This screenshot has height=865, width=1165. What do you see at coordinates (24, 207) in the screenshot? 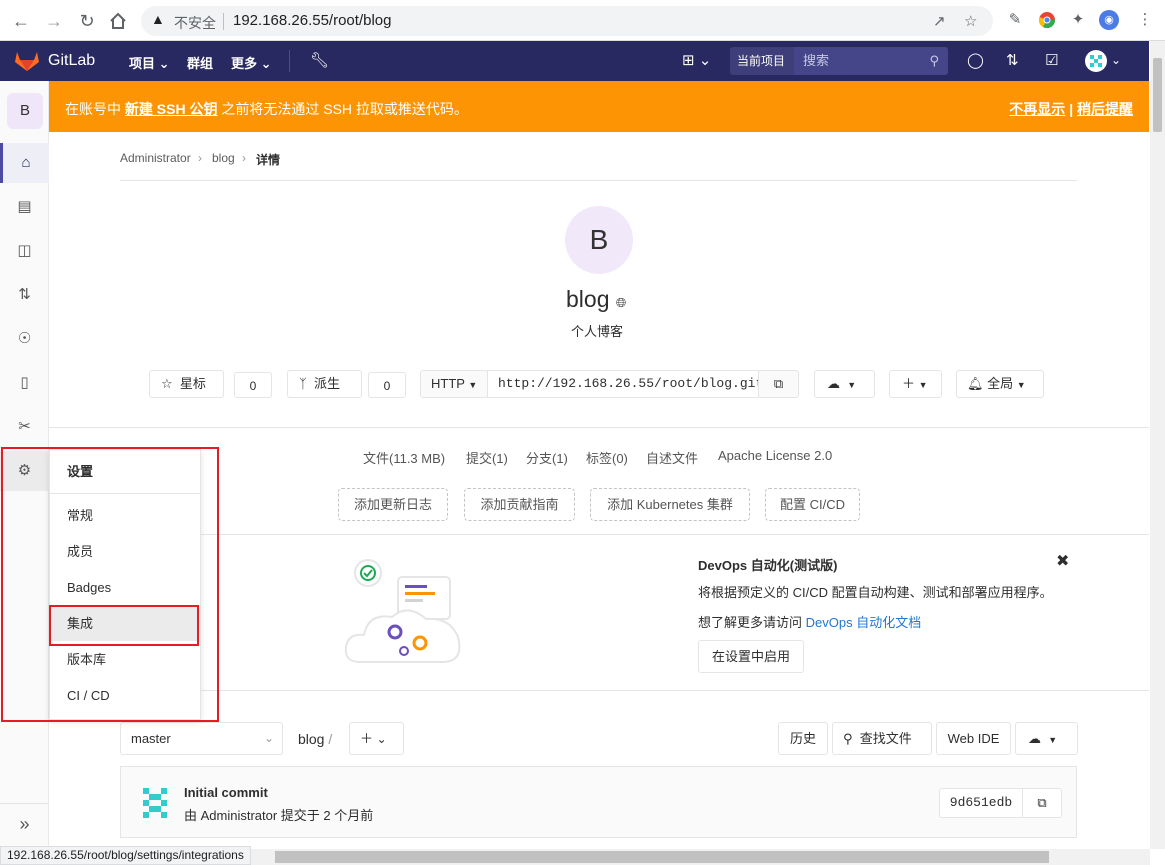
I see `repository-icon: ▤` at bounding box center [24, 207].